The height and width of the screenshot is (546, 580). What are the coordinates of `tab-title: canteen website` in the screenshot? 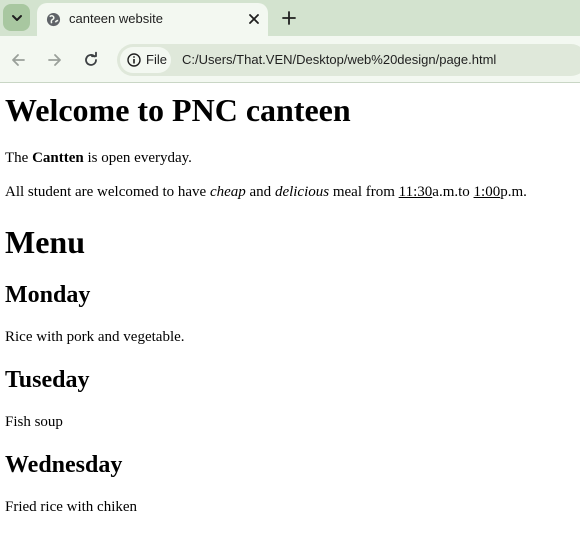 It's located at (116, 18).